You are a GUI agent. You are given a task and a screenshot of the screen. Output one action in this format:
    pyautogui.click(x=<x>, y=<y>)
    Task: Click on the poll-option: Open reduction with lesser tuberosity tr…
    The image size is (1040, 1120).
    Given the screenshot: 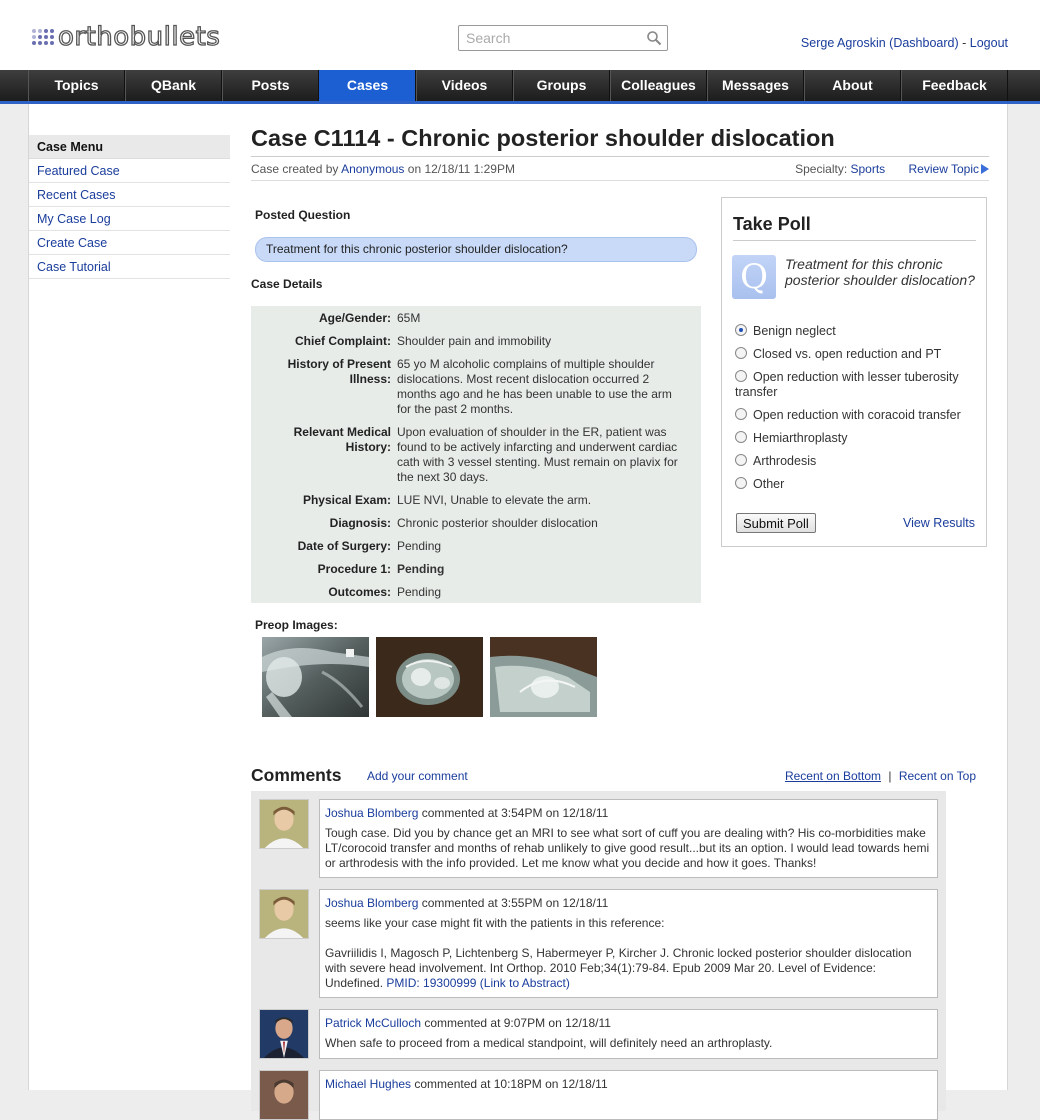 What is the action you would take?
    pyautogui.click(x=857, y=385)
    